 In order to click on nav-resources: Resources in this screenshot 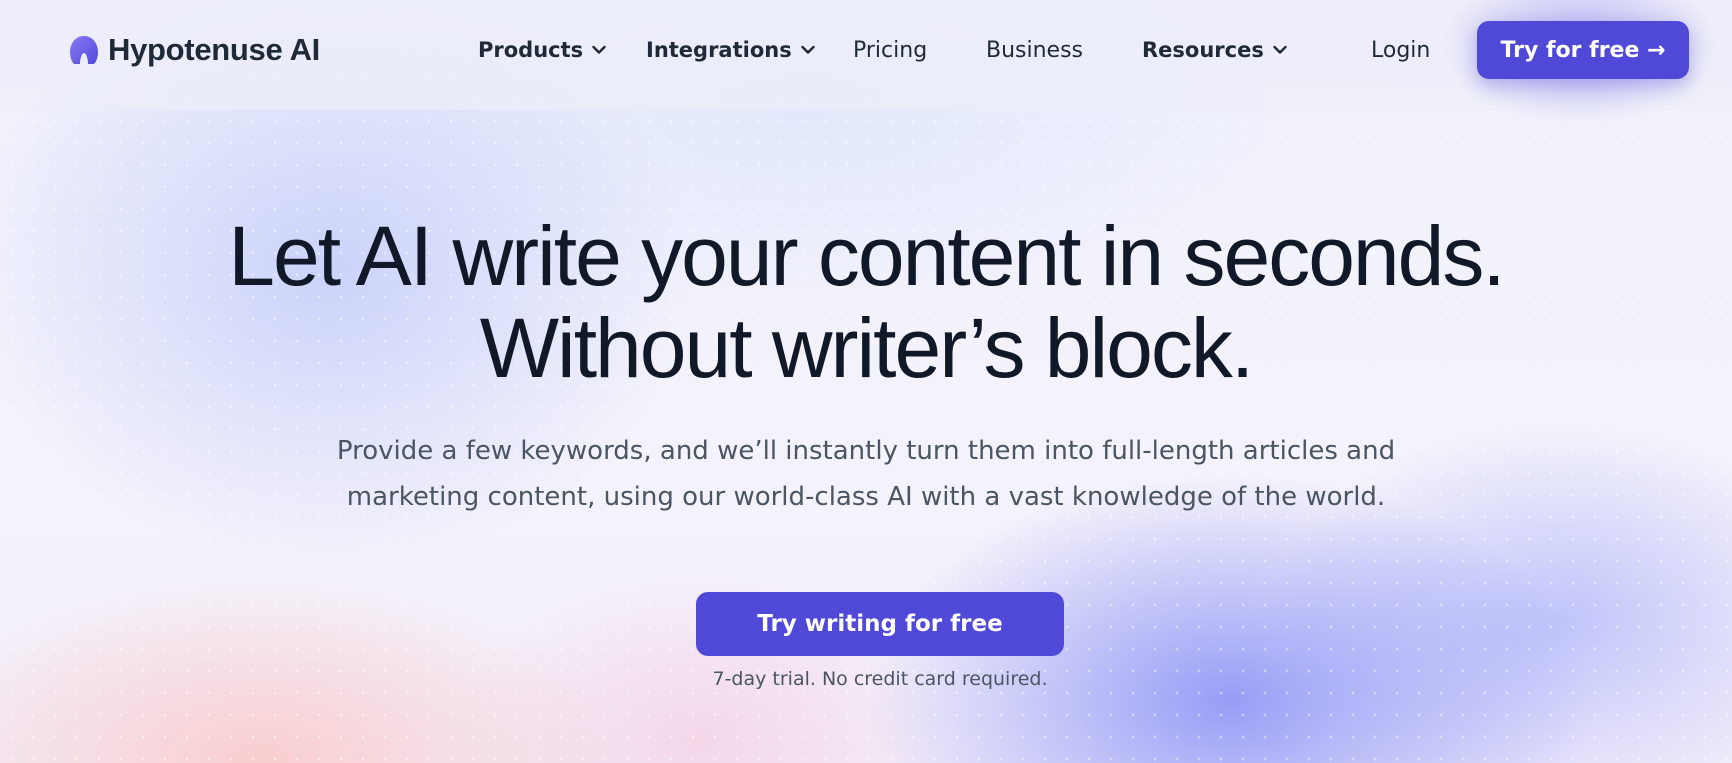, I will do `click(1214, 50)`.